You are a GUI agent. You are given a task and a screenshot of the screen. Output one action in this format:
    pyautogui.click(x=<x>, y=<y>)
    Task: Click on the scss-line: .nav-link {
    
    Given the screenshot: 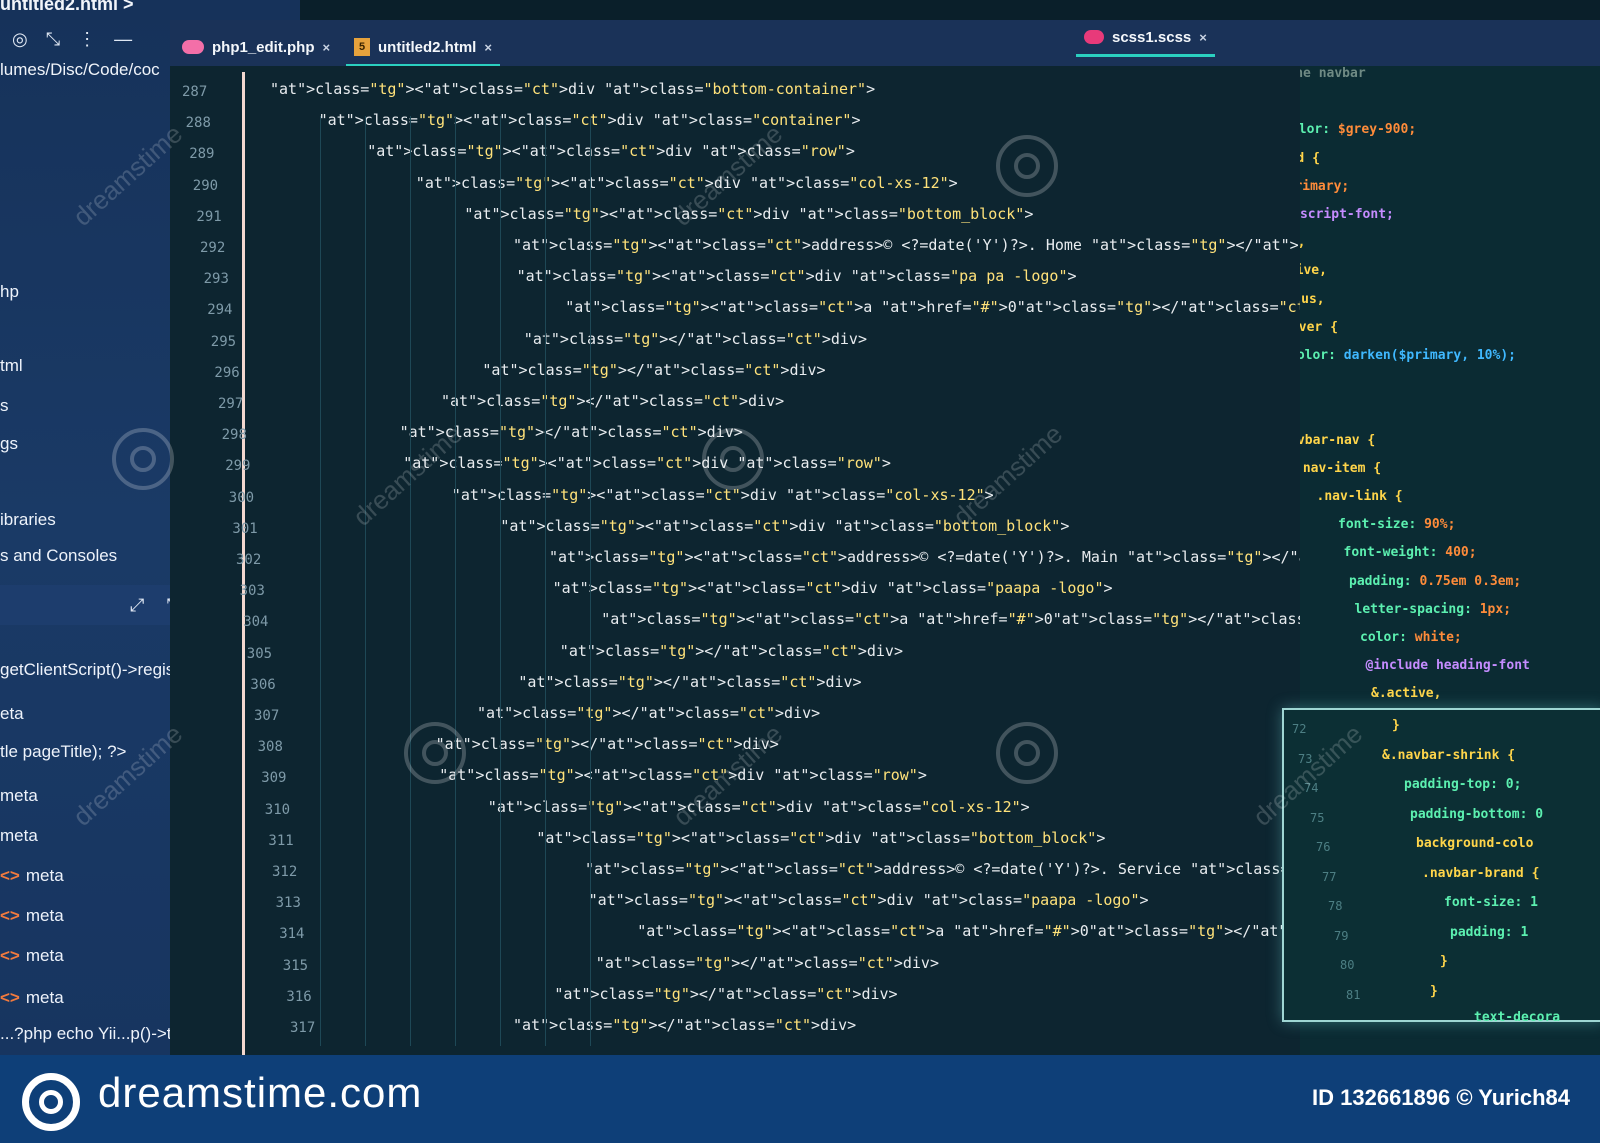 What is the action you would take?
    pyautogui.click(x=1360, y=496)
    